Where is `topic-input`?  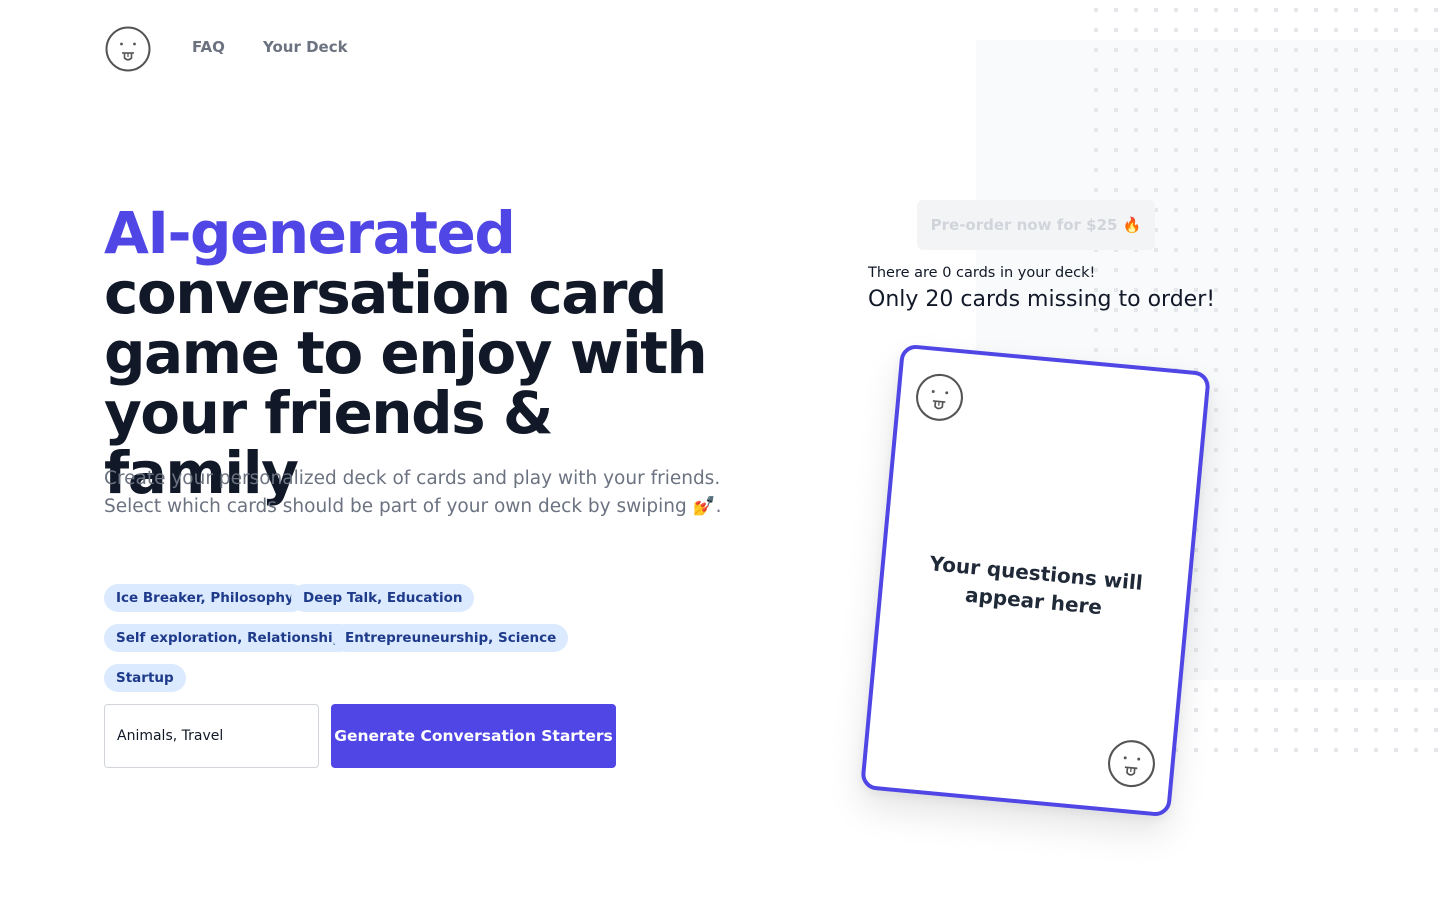 topic-input is located at coordinates (211, 736).